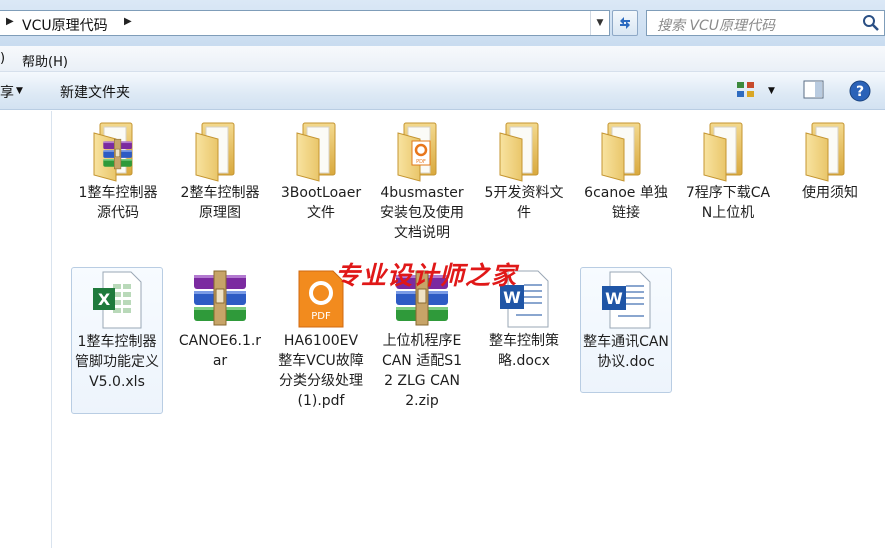  What do you see at coordinates (95, 92) in the screenshot?
I see `new-folder-button: 新建文件夹` at bounding box center [95, 92].